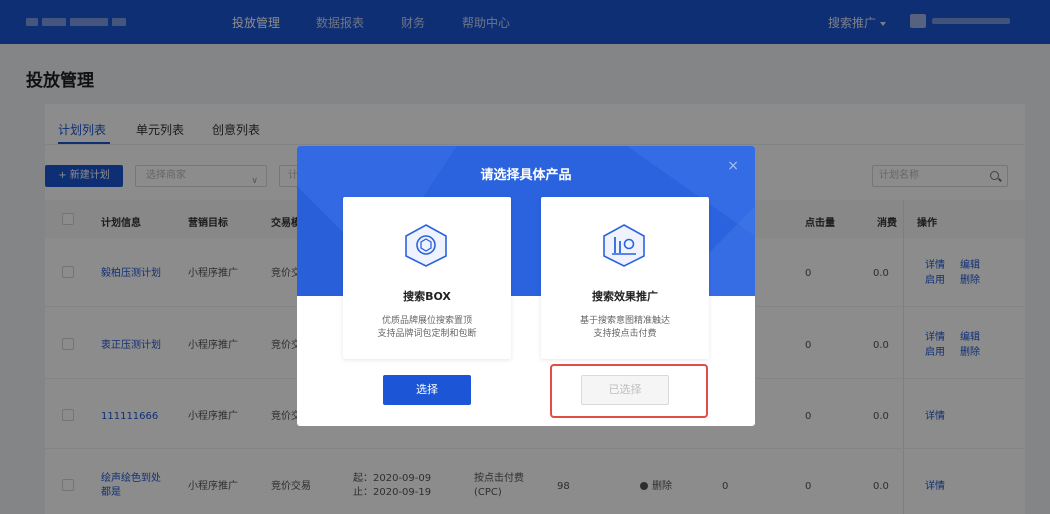  Describe the element at coordinates (427, 390) in the screenshot. I see `select-search-box-button: 选择` at that location.